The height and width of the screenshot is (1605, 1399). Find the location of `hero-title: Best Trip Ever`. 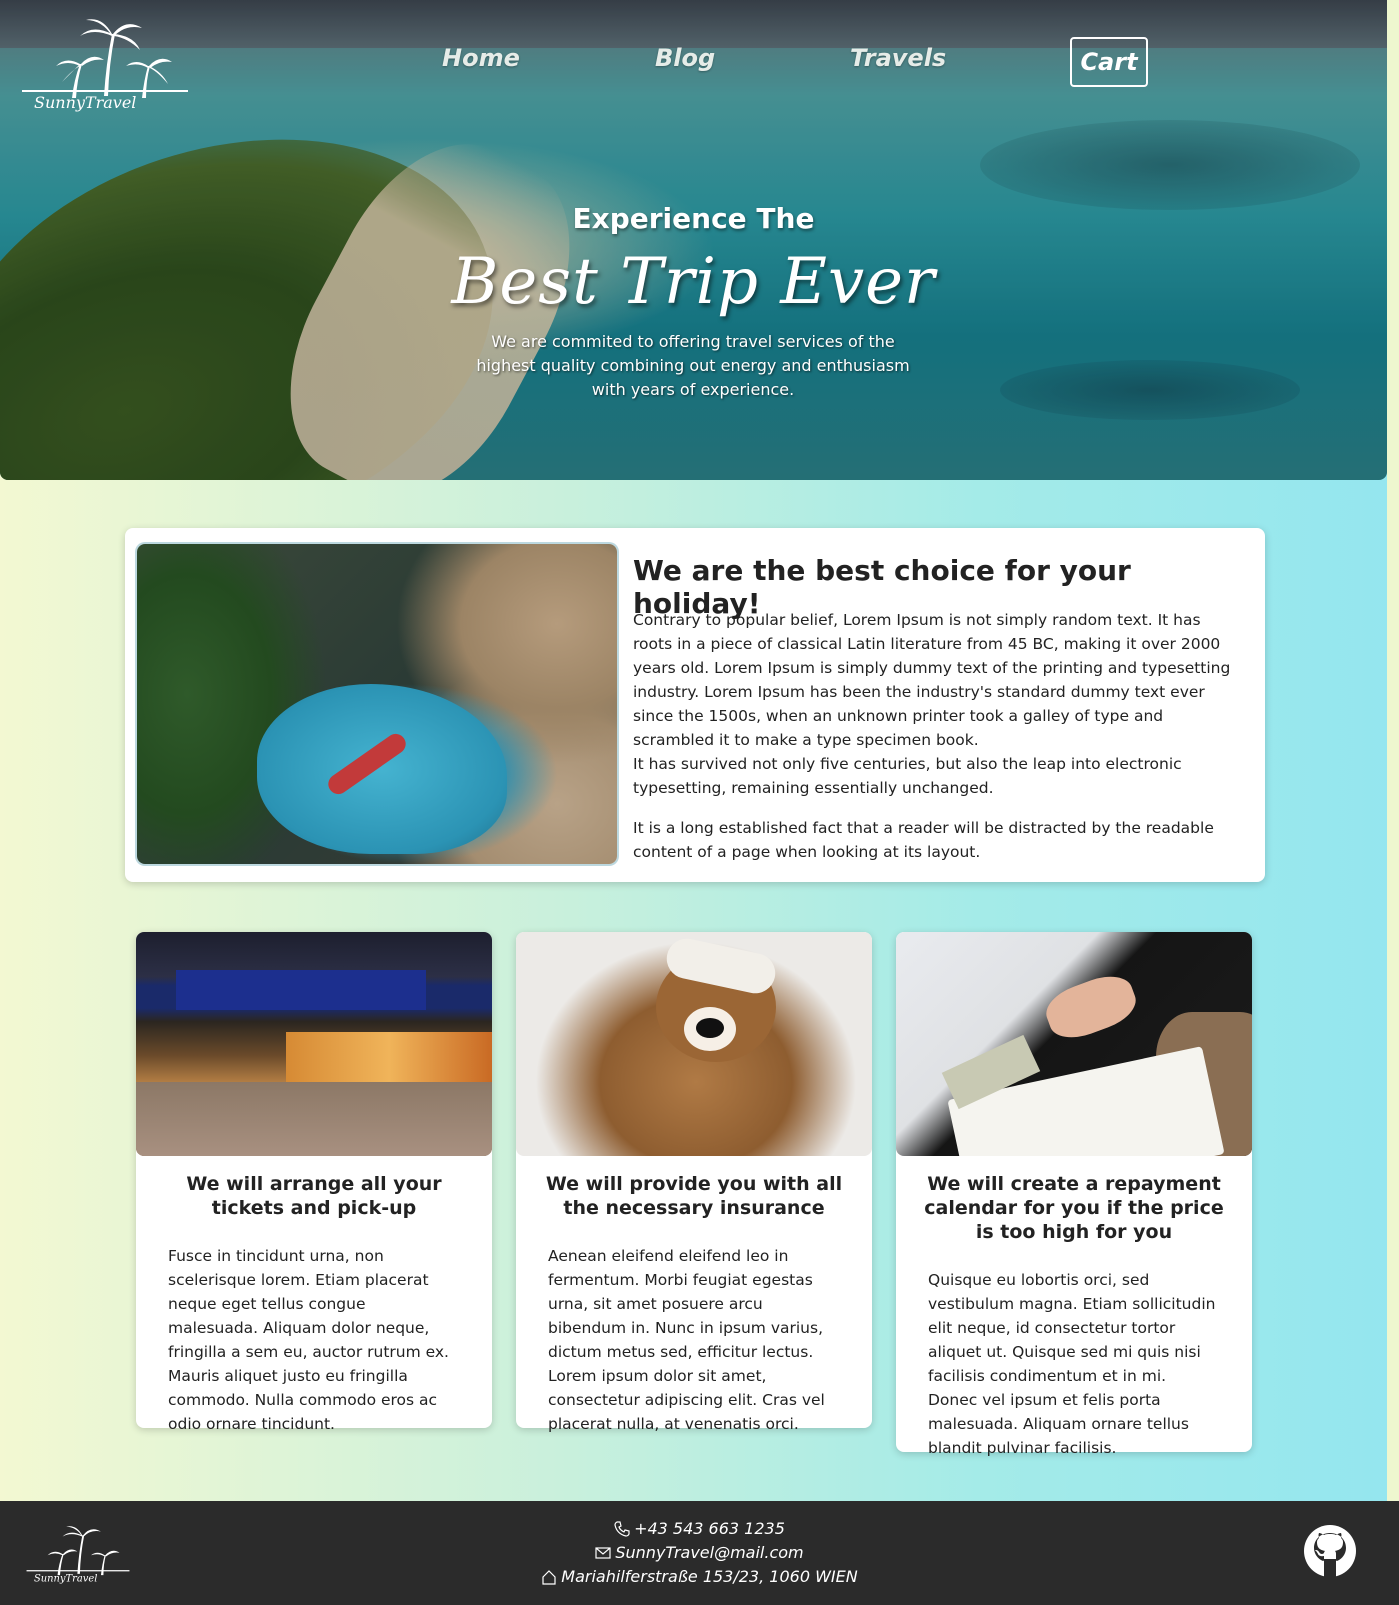

hero-title: Best Trip Ever is located at coordinates (693, 282).